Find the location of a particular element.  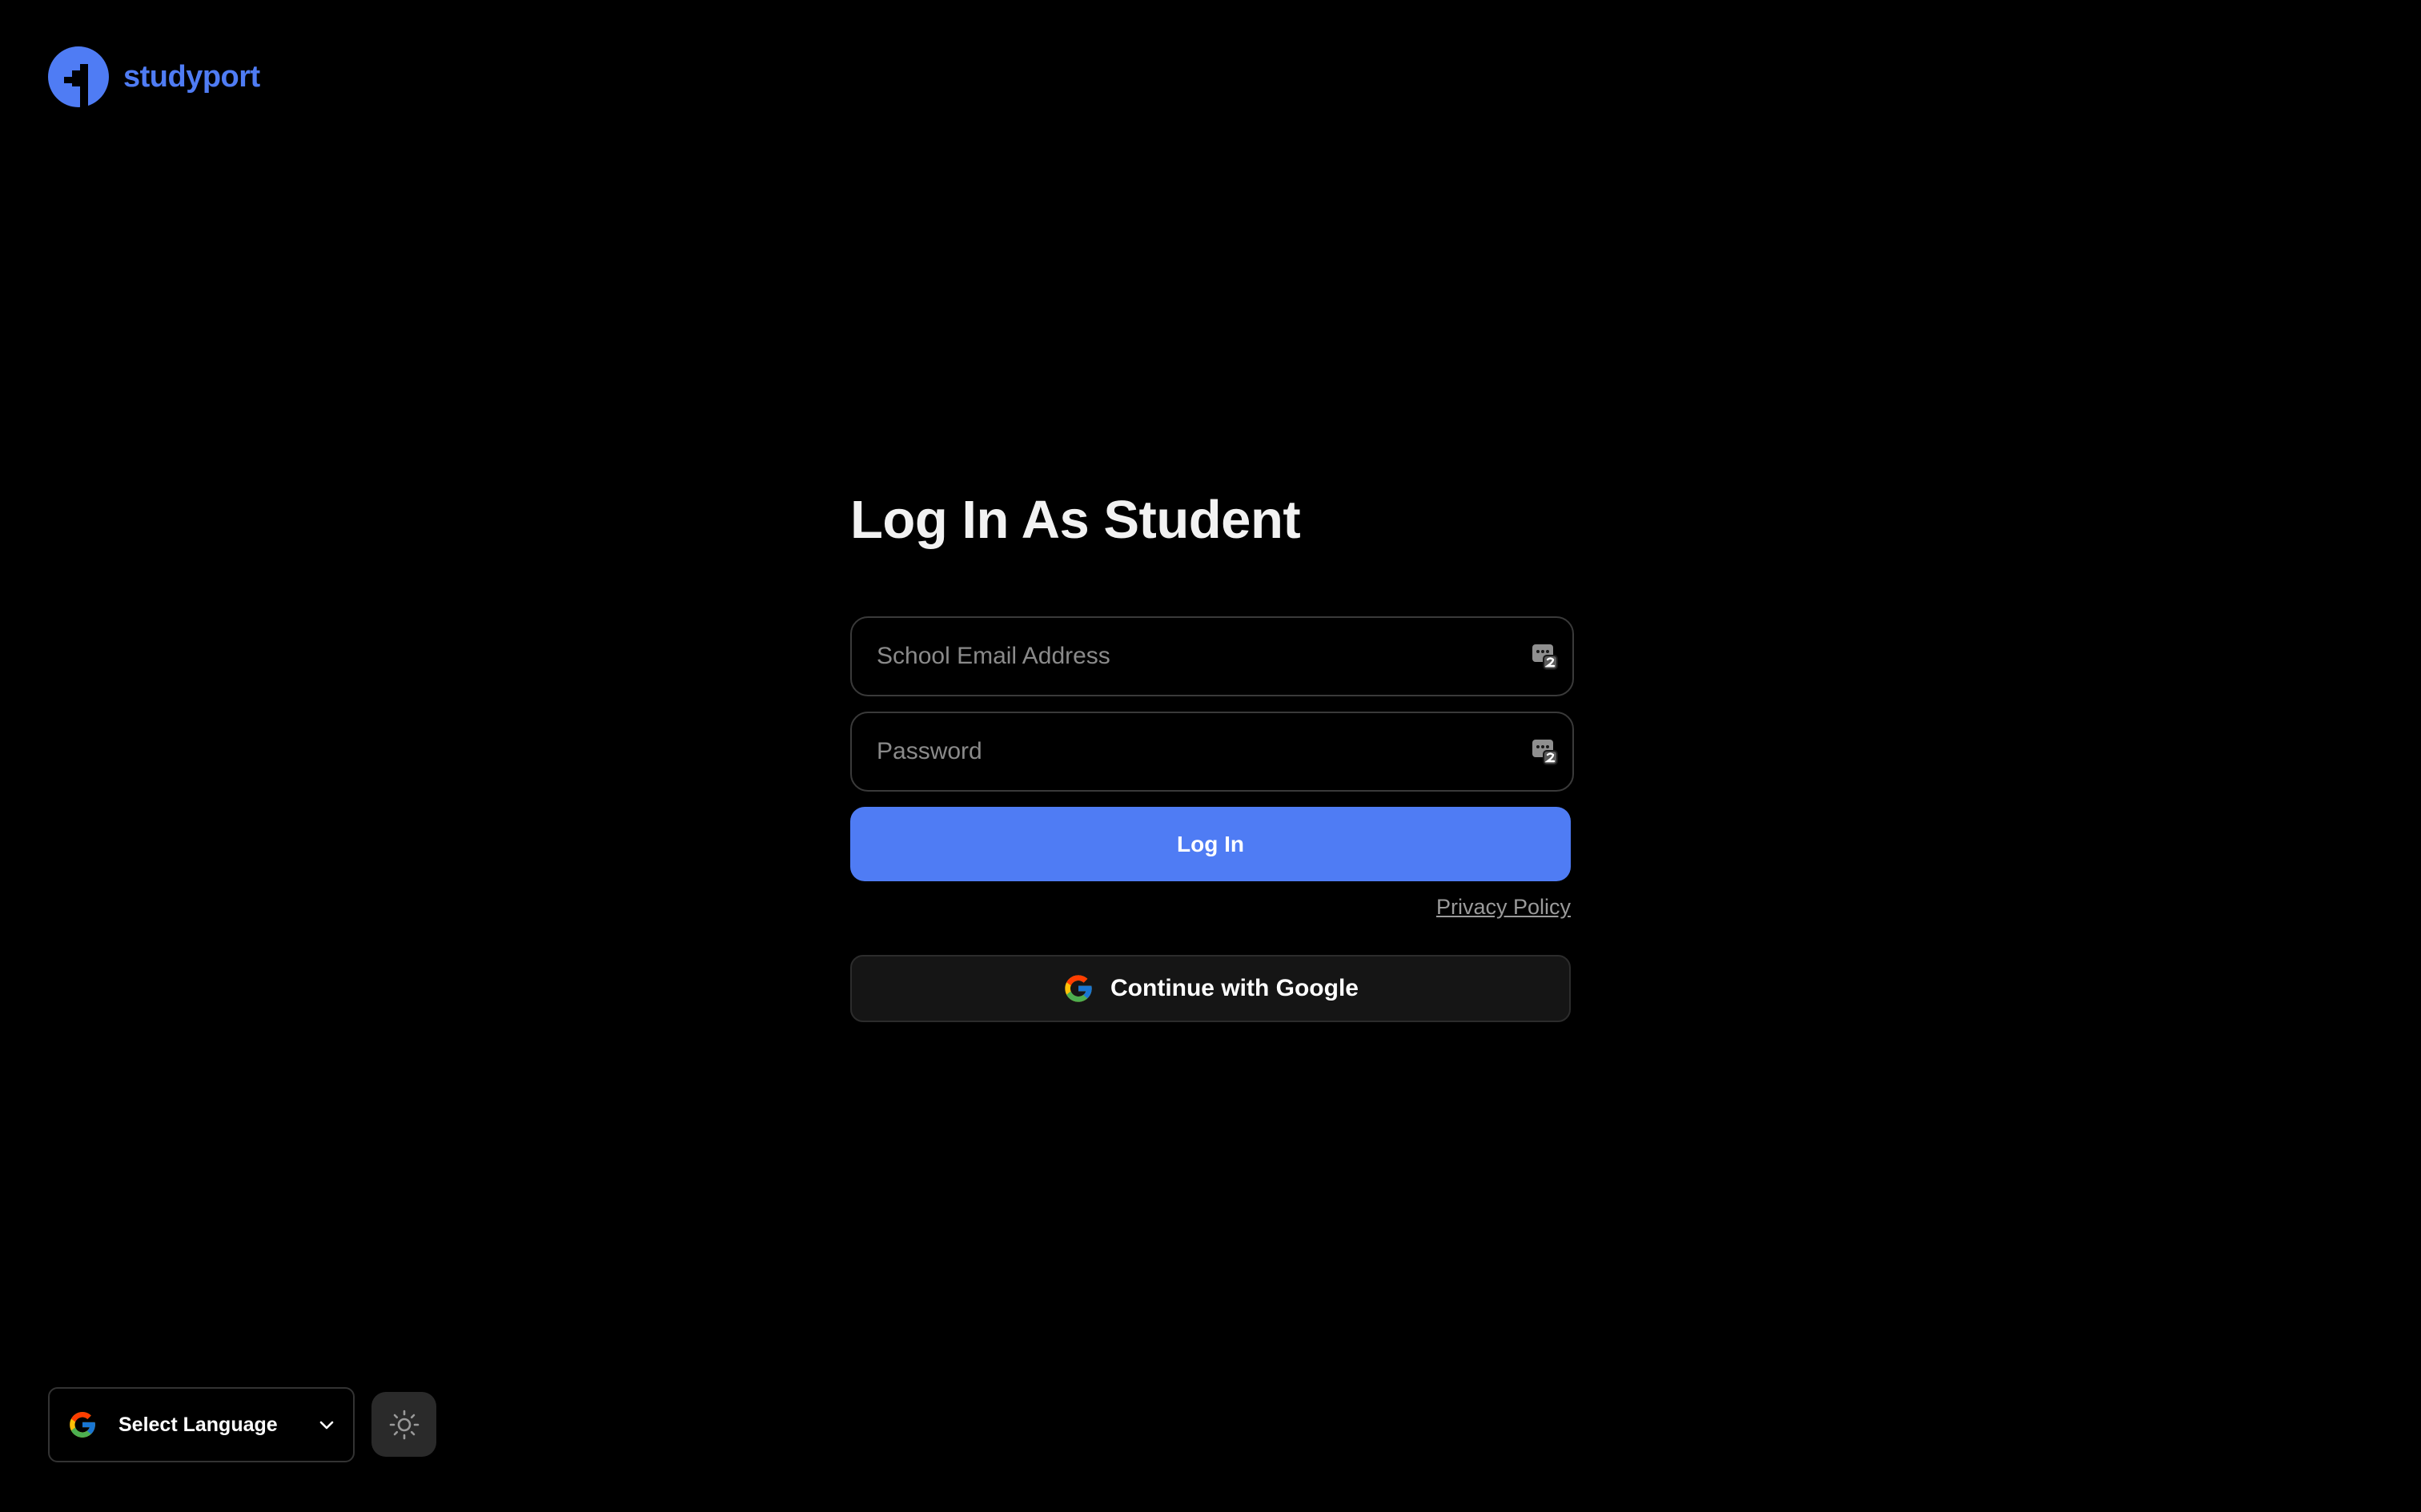

sun-icon is located at coordinates (404, 1424).